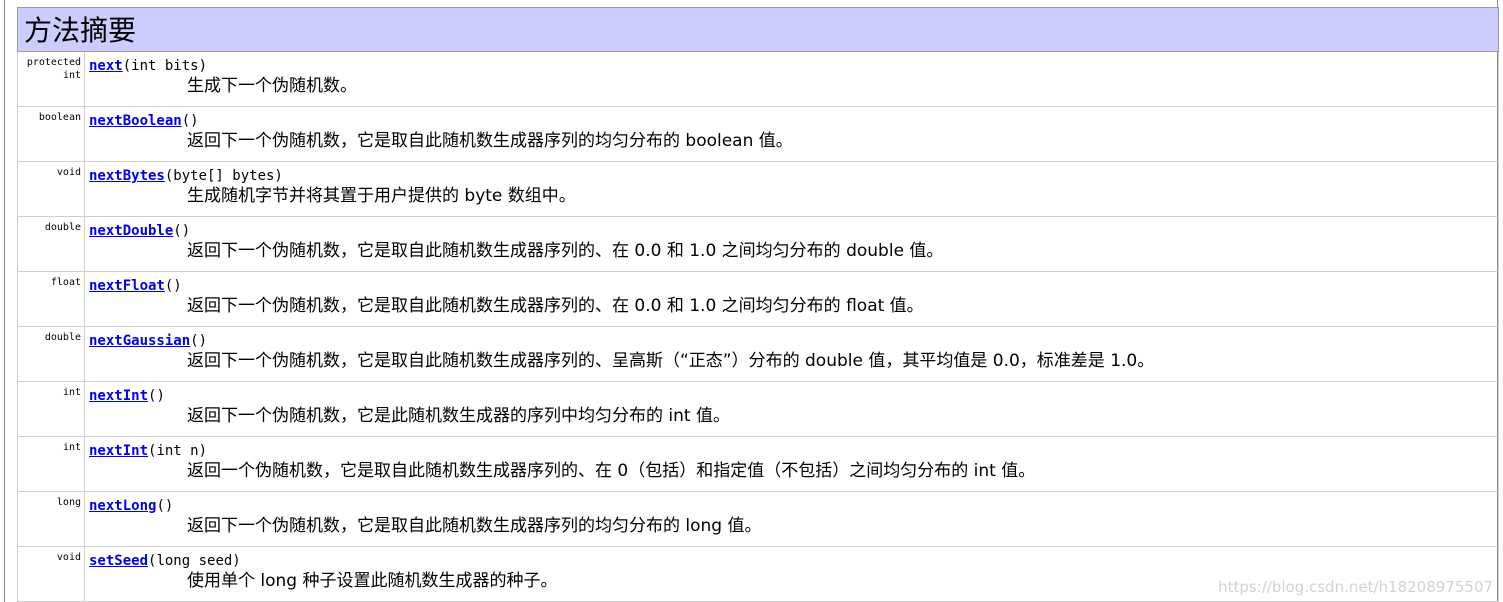  Describe the element at coordinates (381, 196) in the screenshot. I see `method-description: 生成随机字节并将其置于用户提供的 byte 数组中。` at that location.